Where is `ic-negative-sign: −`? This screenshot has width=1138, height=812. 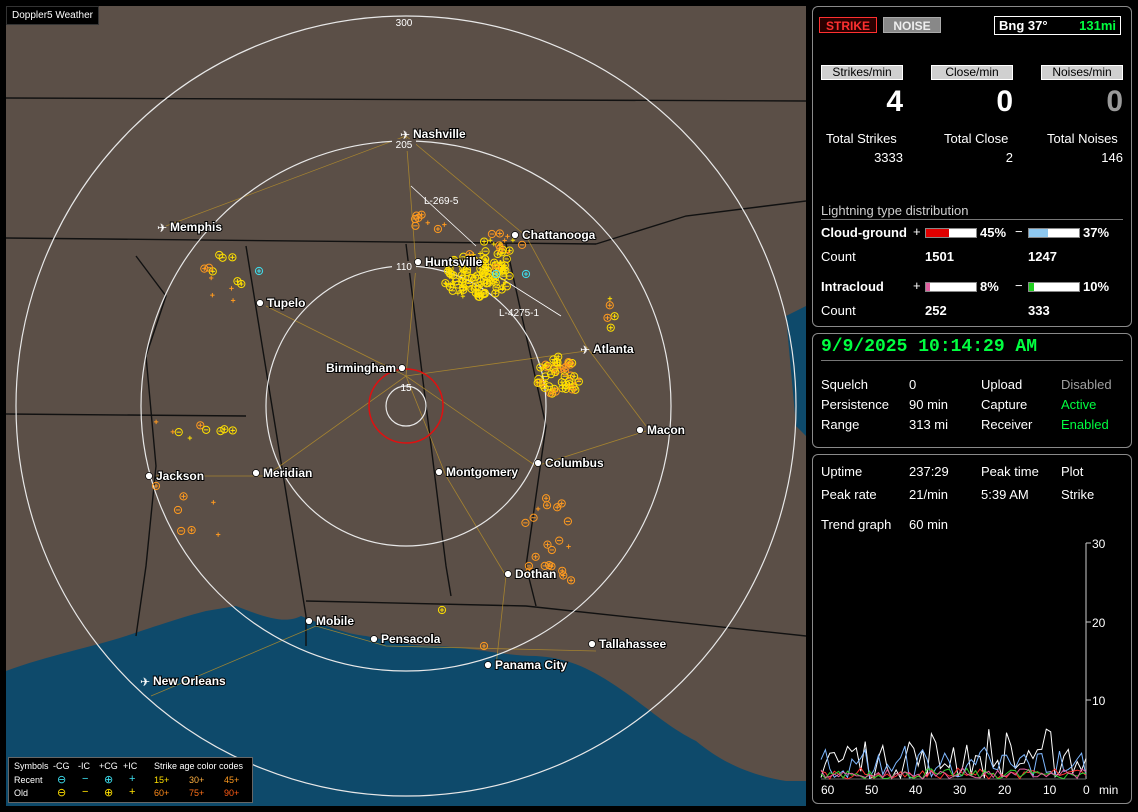
ic-negative-sign: − is located at coordinates (1019, 285).